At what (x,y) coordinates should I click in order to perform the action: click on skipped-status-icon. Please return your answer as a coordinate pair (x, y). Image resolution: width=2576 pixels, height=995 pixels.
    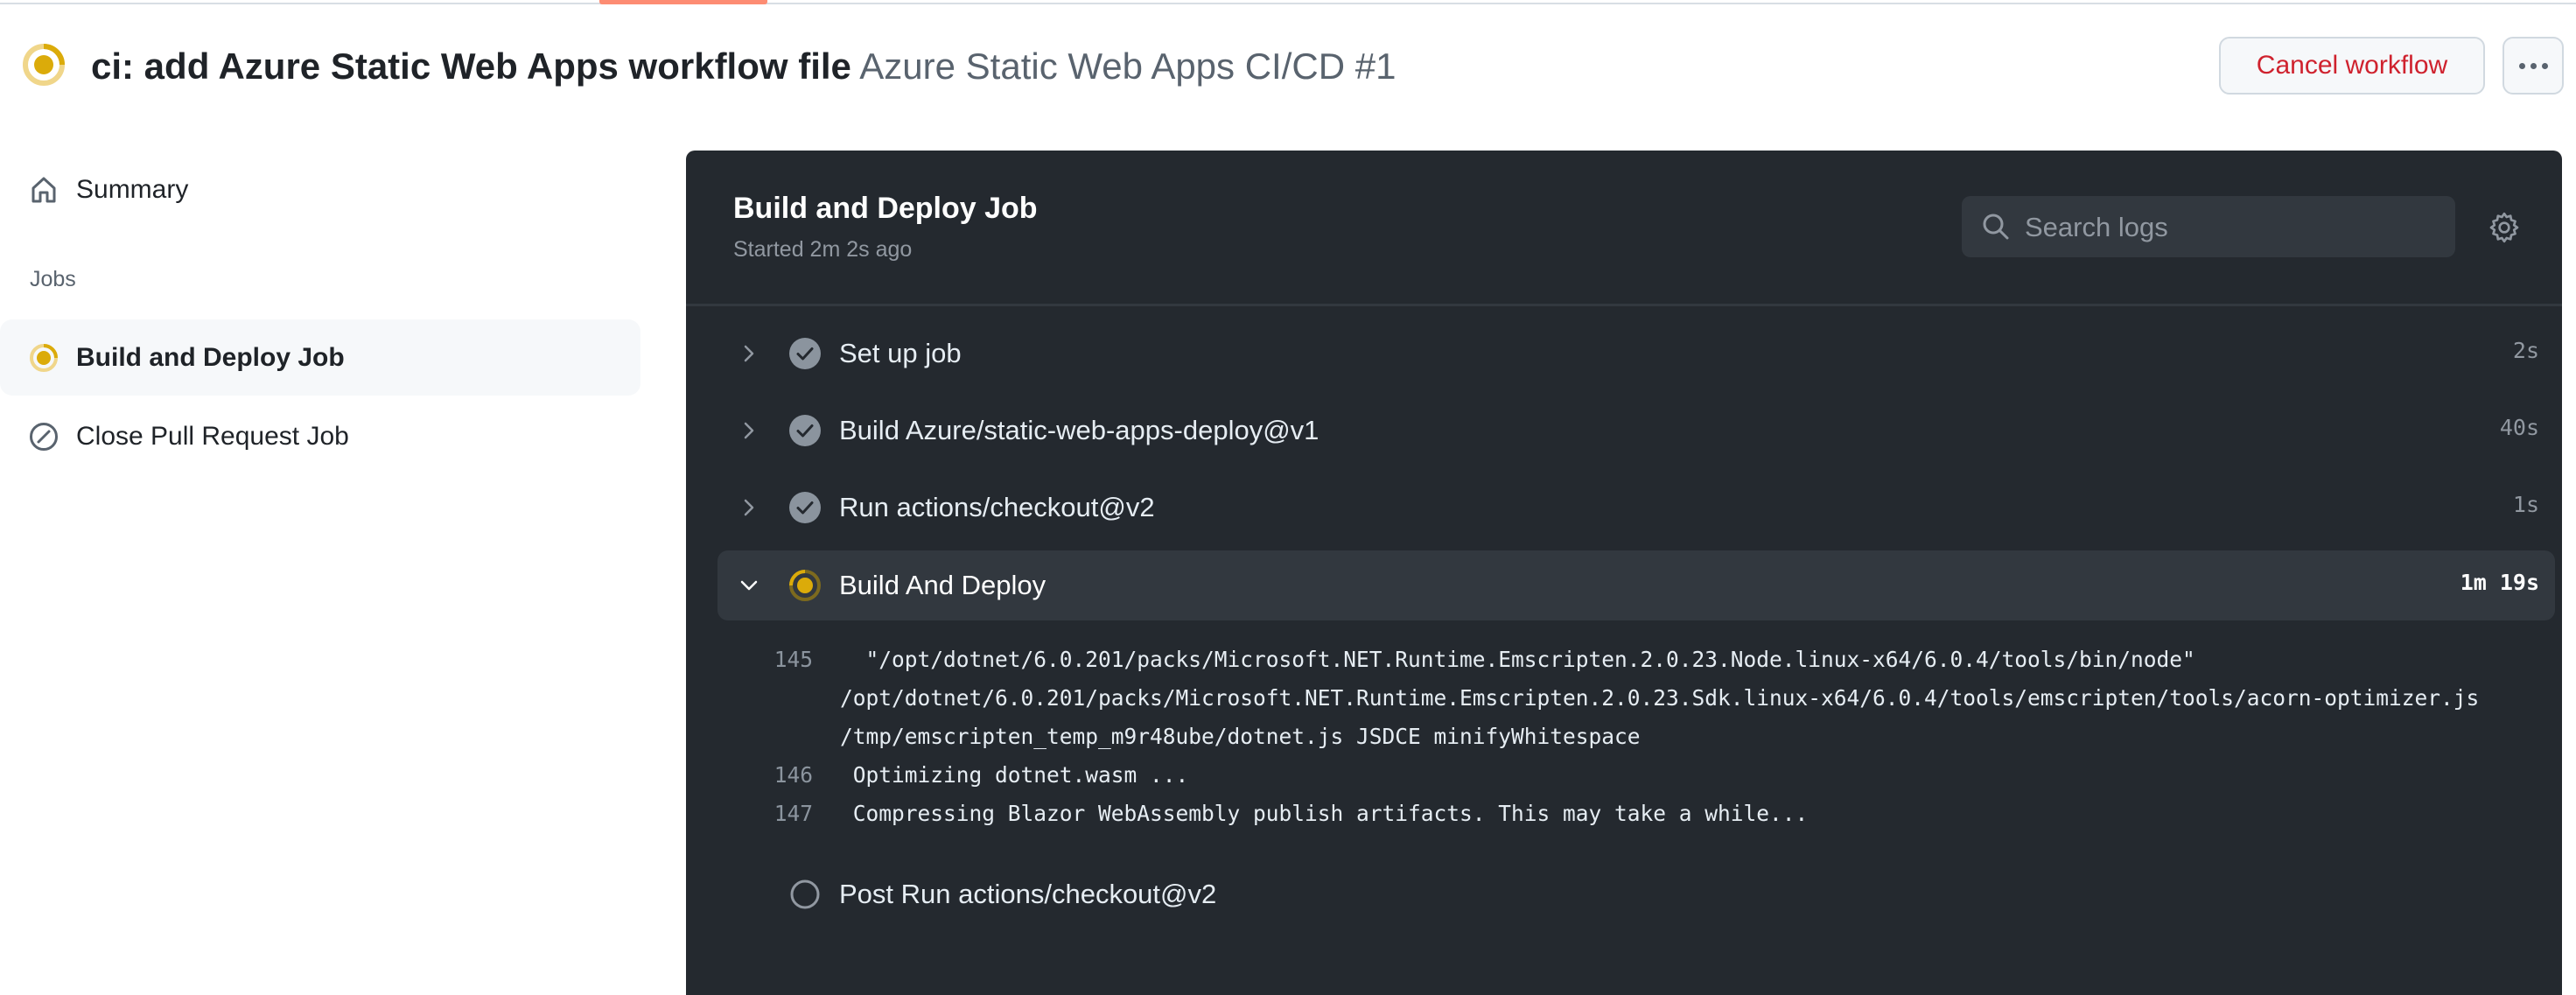
    Looking at the image, I should click on (44, 436).